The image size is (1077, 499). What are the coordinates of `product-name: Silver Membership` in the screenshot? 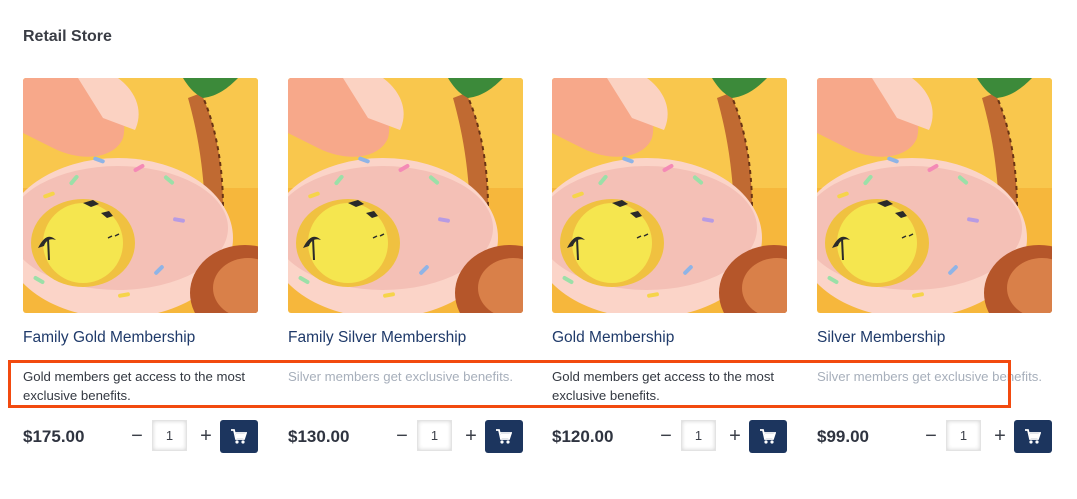 It's located at (881, 338).